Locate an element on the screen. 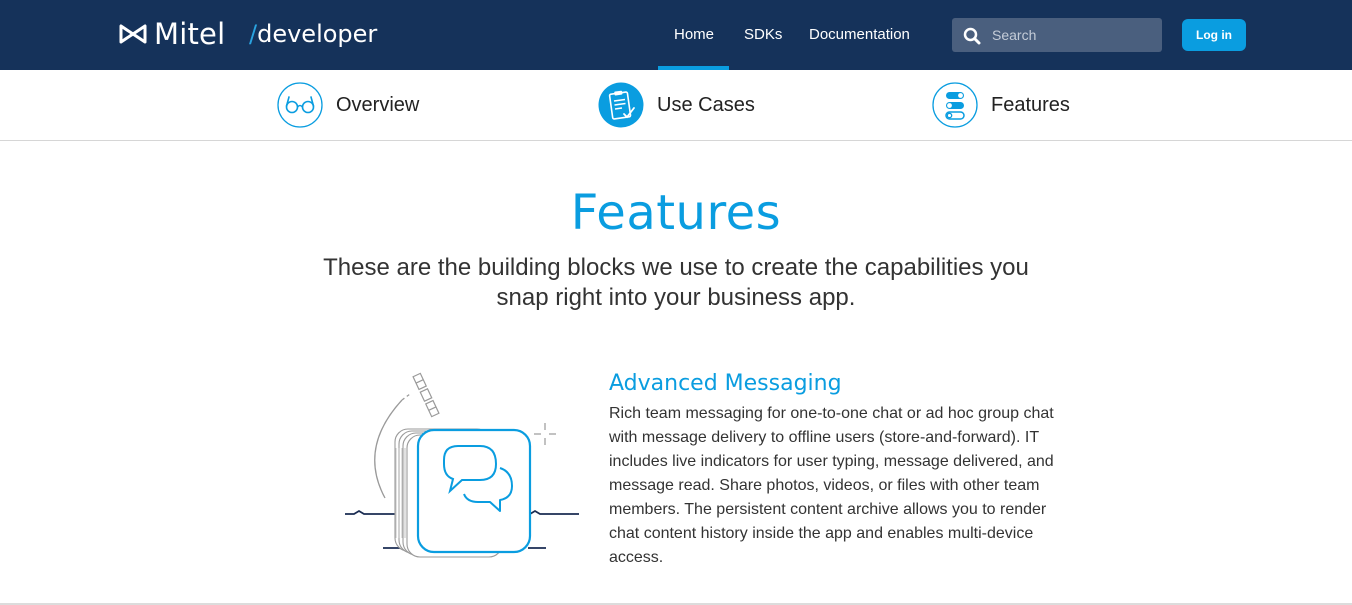 The width and height of the screenshot is (1352, 605). section-tabs: Overview Use Cases Features is located at coordinates (676, 105).